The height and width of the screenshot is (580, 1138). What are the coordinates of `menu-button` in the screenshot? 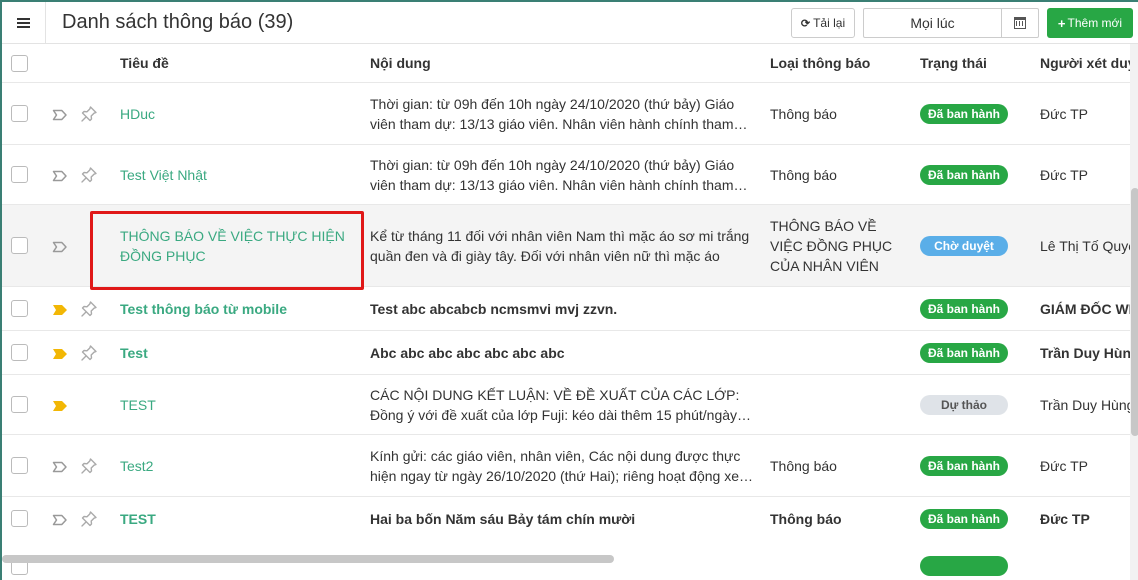 It's located at (24, 23).